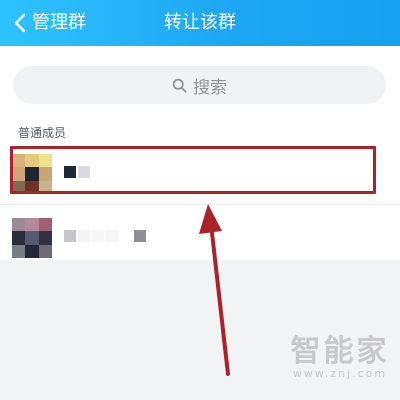 This screenshot has width=400, height=400. What do you see at coordinates (340, 373) in the screenshot?
I see `watermark-url: www.znj.com` at bounding box center [340, 373].